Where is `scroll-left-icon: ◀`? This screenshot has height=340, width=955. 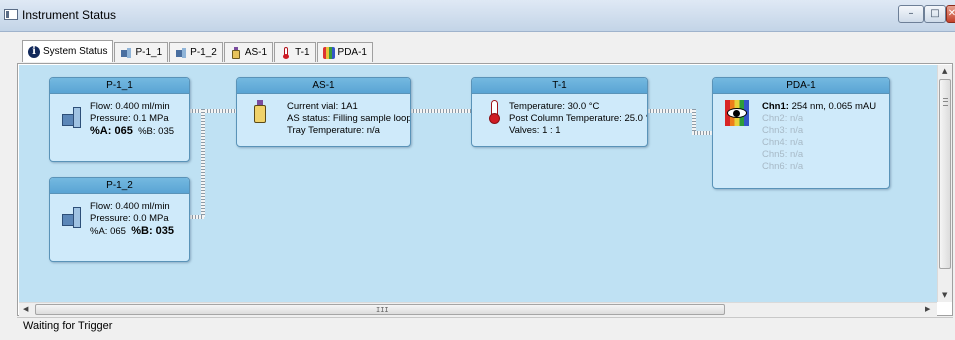
scroll-left-icon: ◀ is located at coordinates (25, 309).